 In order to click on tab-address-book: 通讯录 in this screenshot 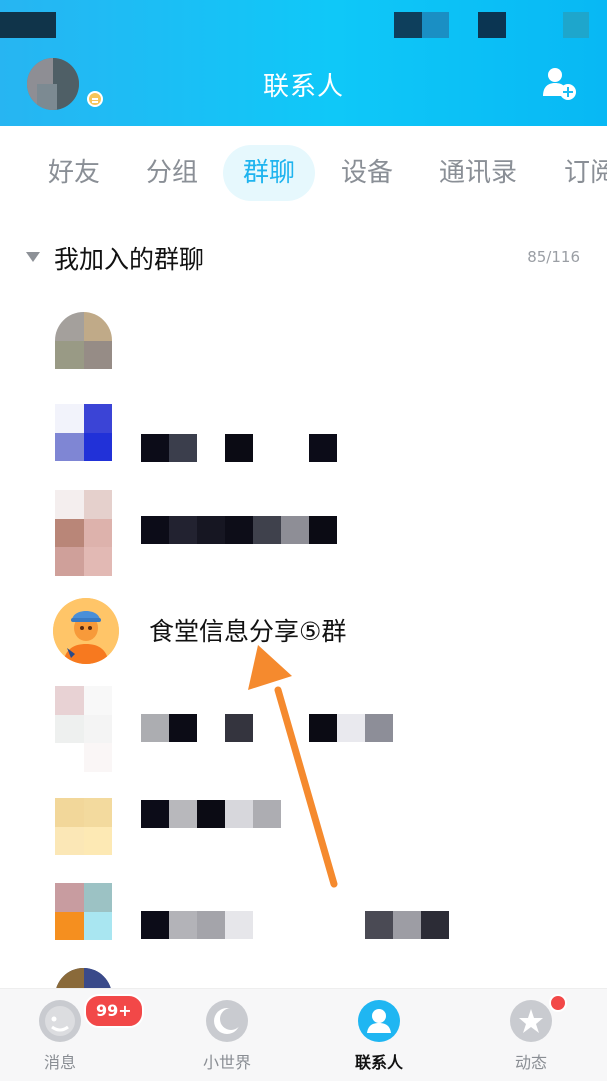, I will do `click(478, 173)`.